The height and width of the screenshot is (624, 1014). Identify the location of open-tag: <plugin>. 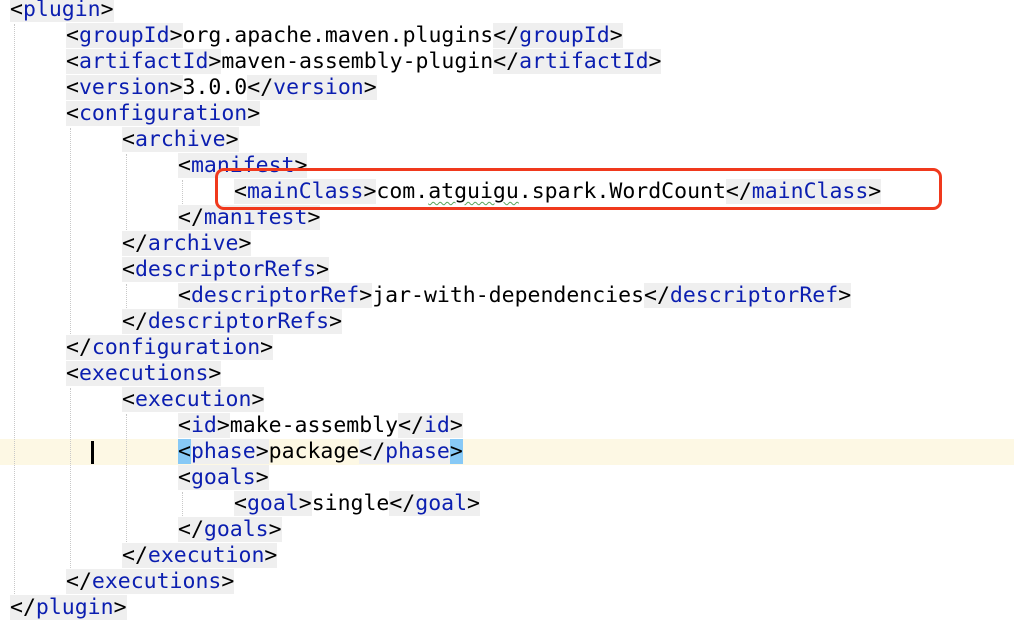
(62, 11).